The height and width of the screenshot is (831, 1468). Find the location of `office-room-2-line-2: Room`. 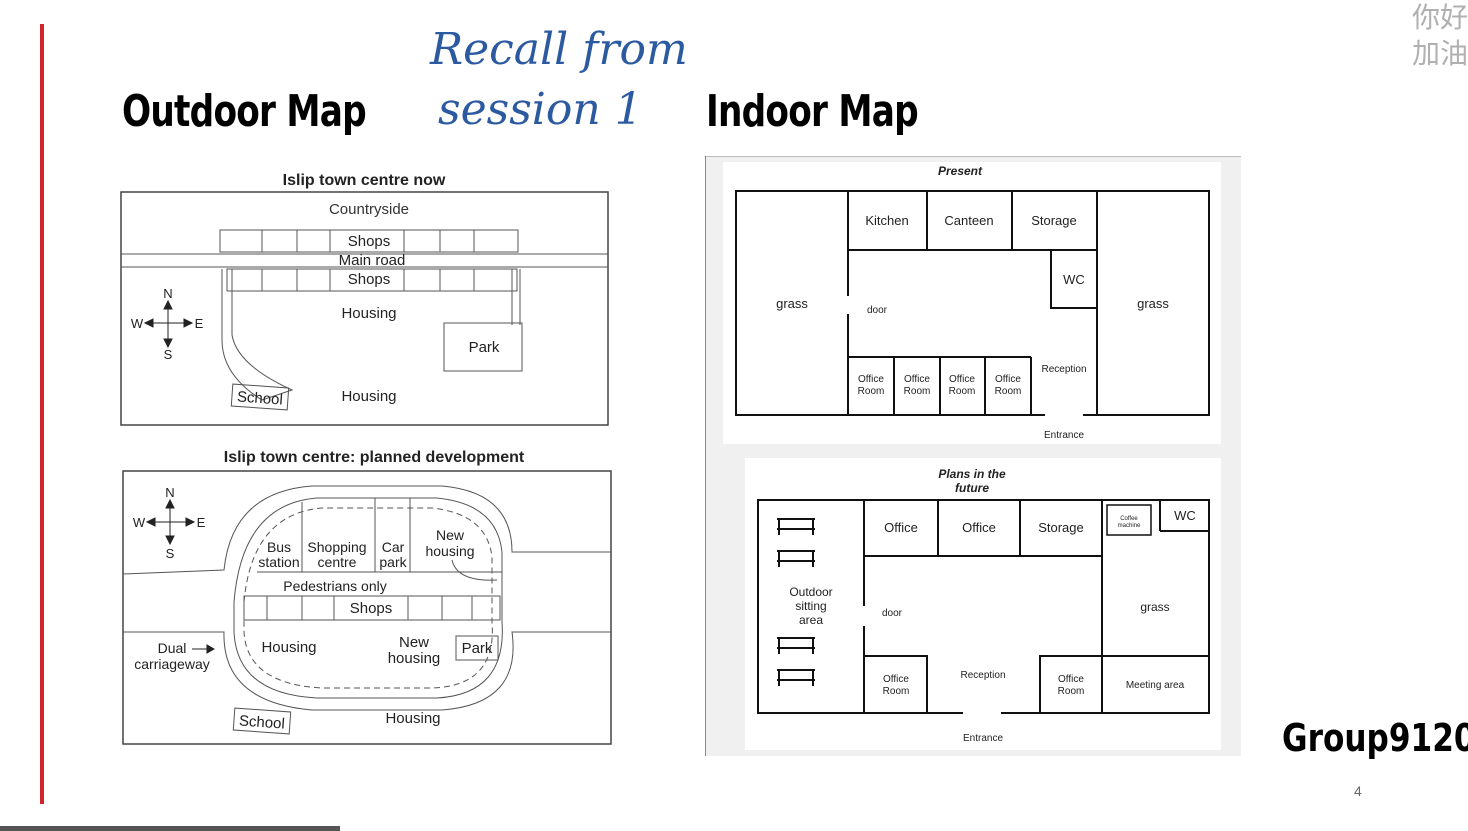

office-room-2-line-2: Room is located at coordinates (917, 391).